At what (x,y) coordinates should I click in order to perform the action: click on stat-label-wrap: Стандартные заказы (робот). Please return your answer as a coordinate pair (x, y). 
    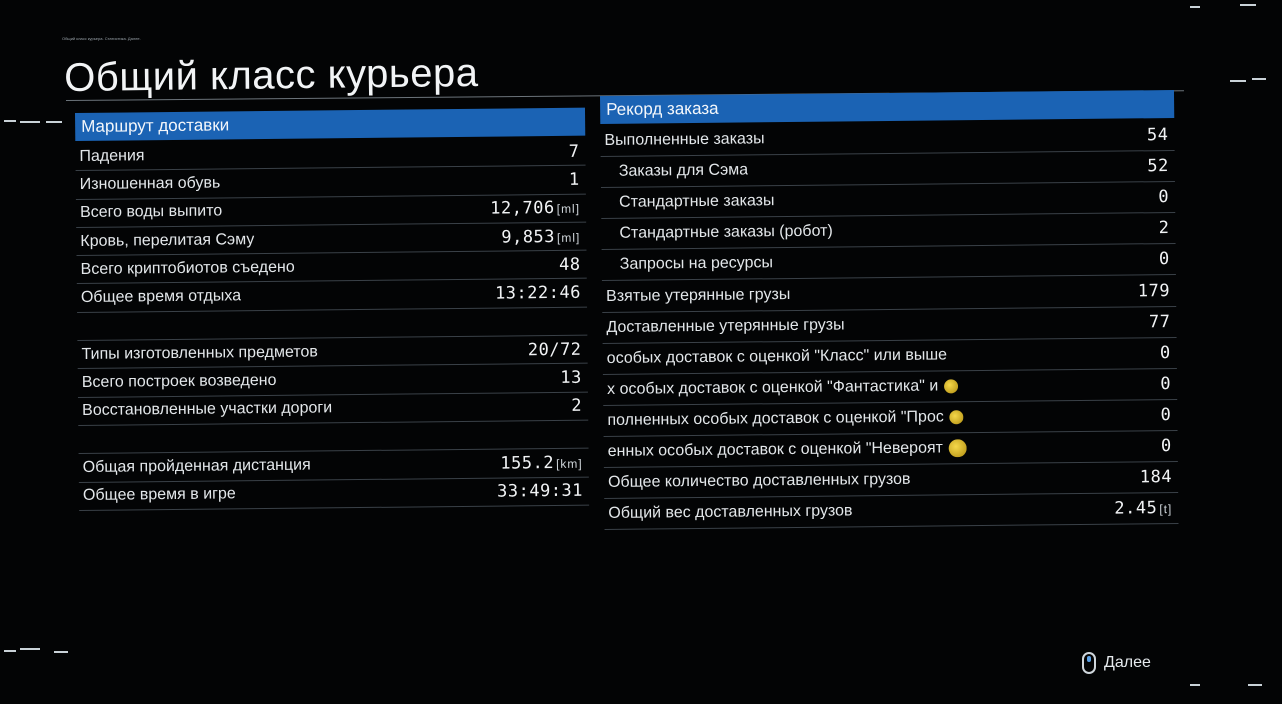
    Looking at the image, I should click on (718, 233).